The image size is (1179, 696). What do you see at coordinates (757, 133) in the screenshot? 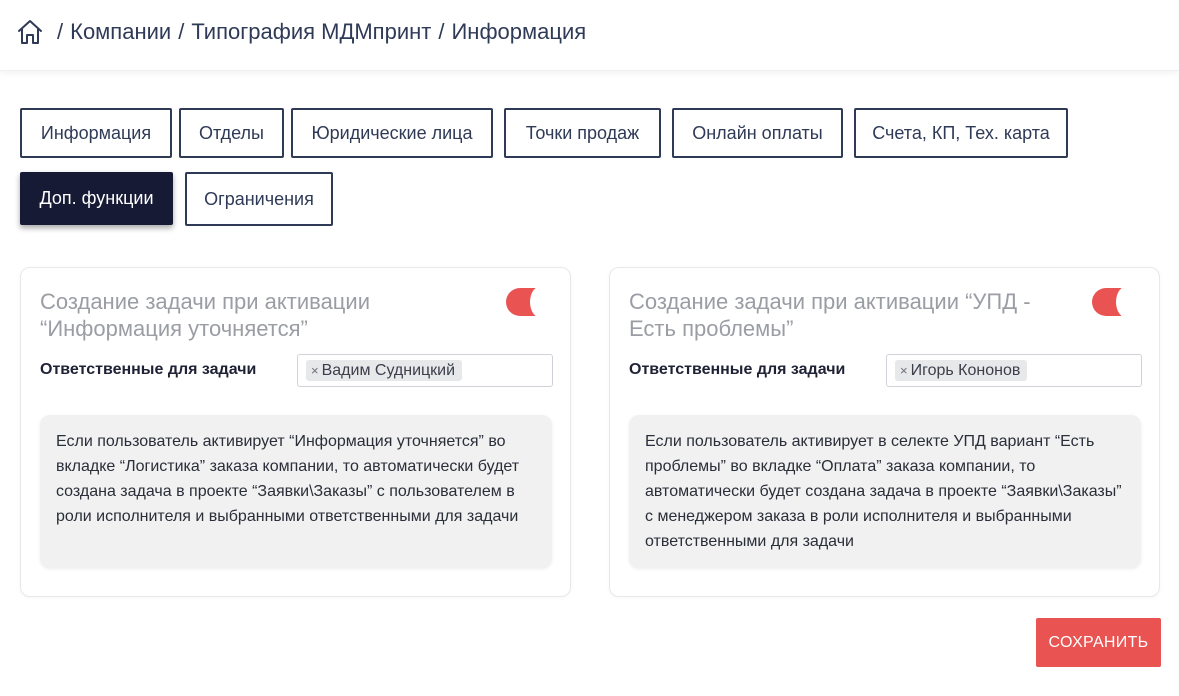
I see `tab-online-payments: Онлайн оплаты` at bounding box center [757, 133].